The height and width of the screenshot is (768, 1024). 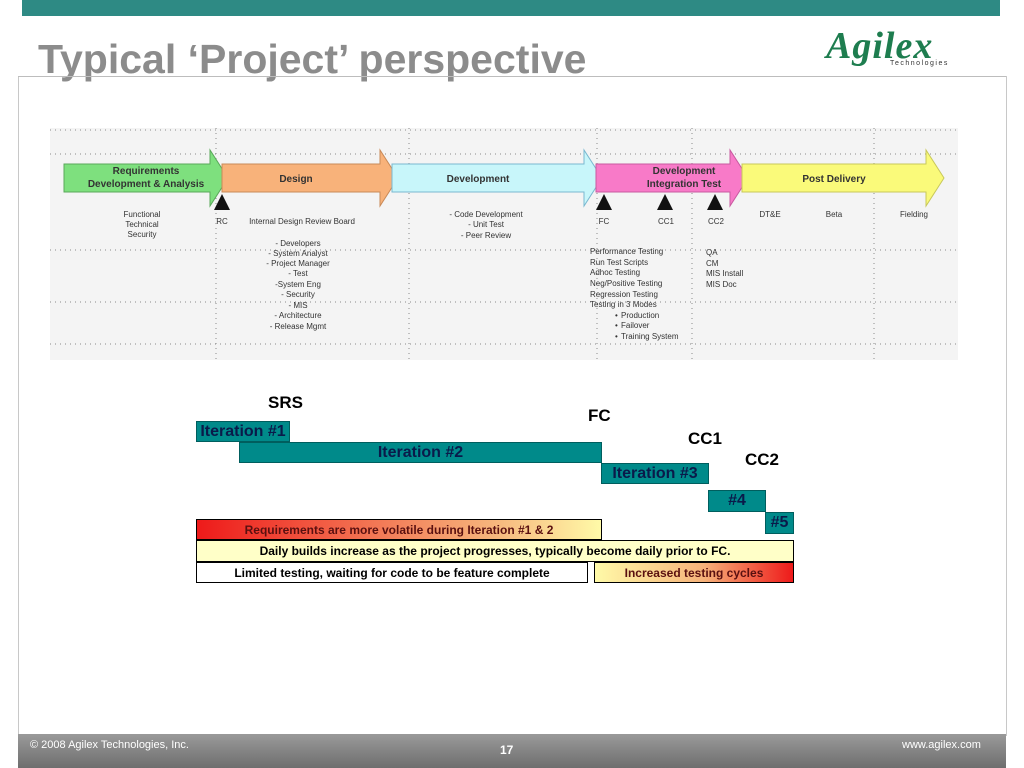 What do you see at coordinates (666, 221) in the screenshot?
I see `gate-label-cc1: CC1` at bounding box center [666, 221].